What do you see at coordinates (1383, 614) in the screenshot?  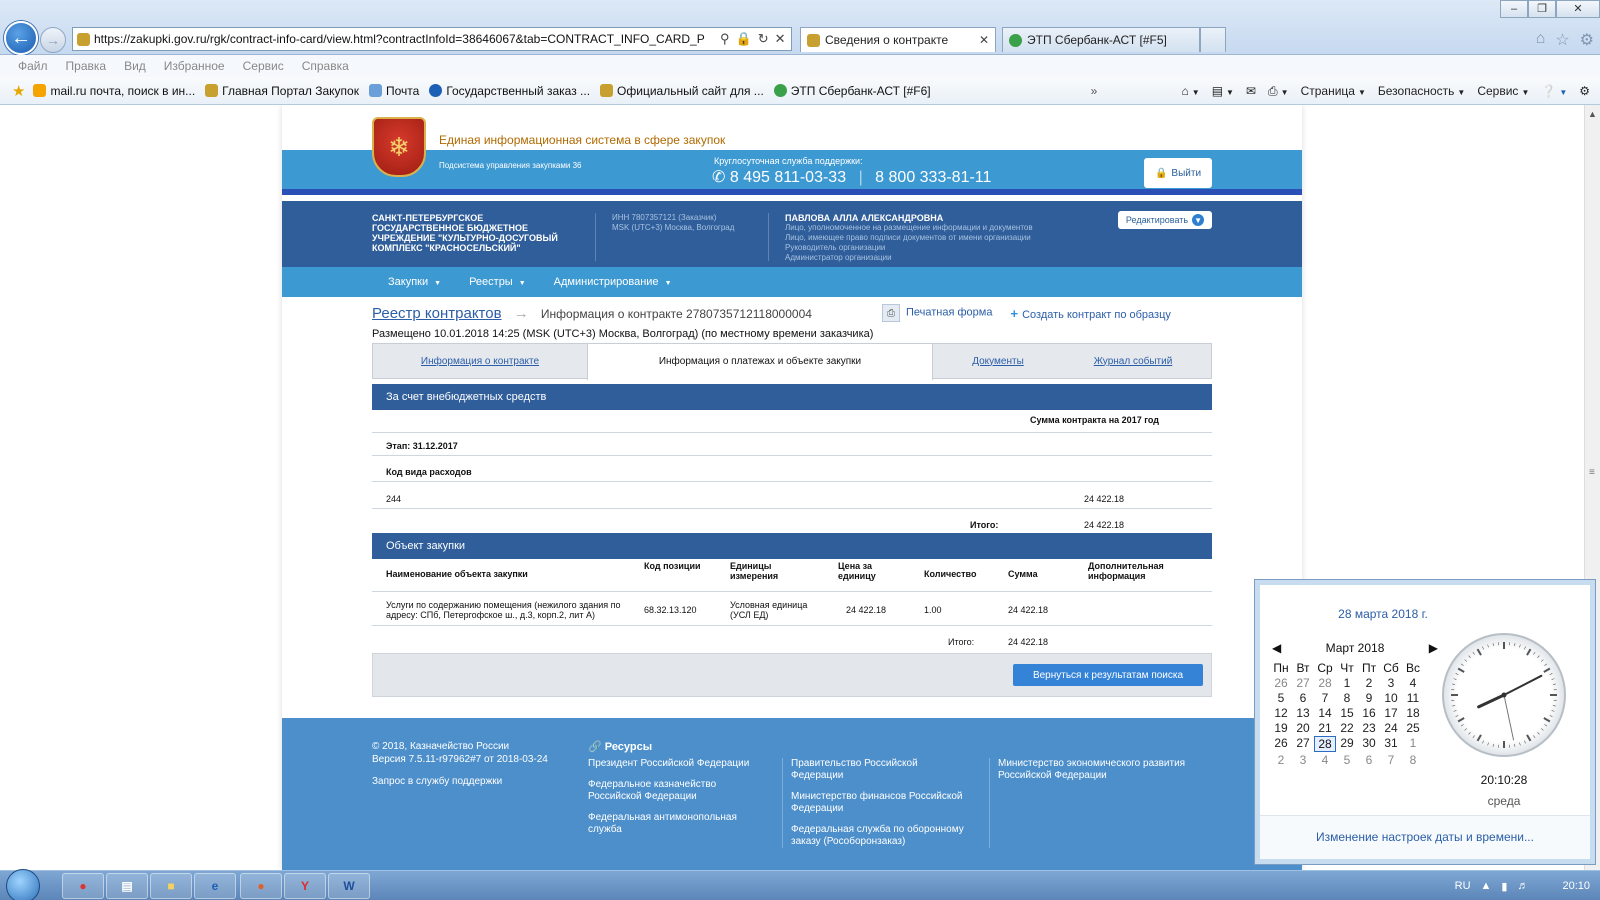 I see `long-date-link: 28 марта 2018 г.` at bounding box center [1383, 614].